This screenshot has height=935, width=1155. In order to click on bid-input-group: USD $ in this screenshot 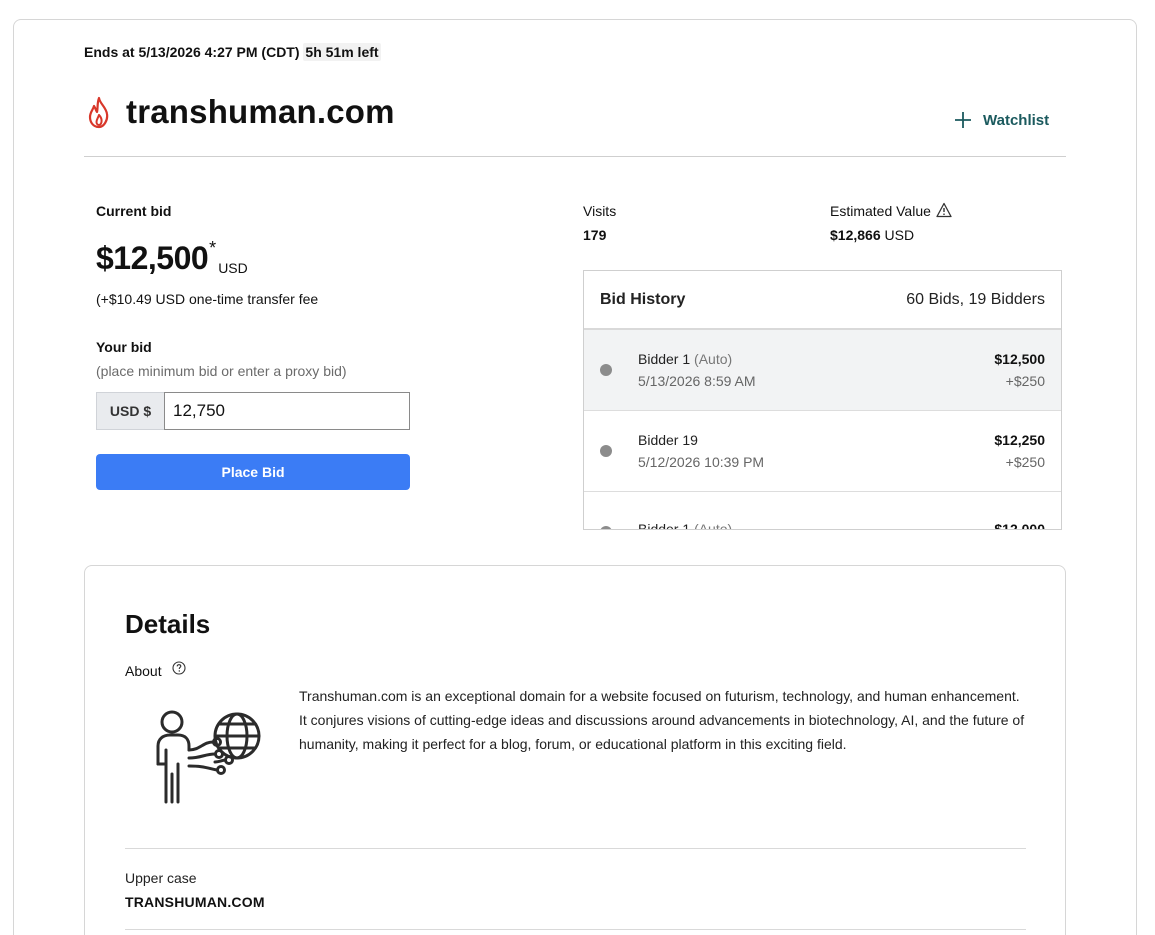, I will do `click(253, 411)`.